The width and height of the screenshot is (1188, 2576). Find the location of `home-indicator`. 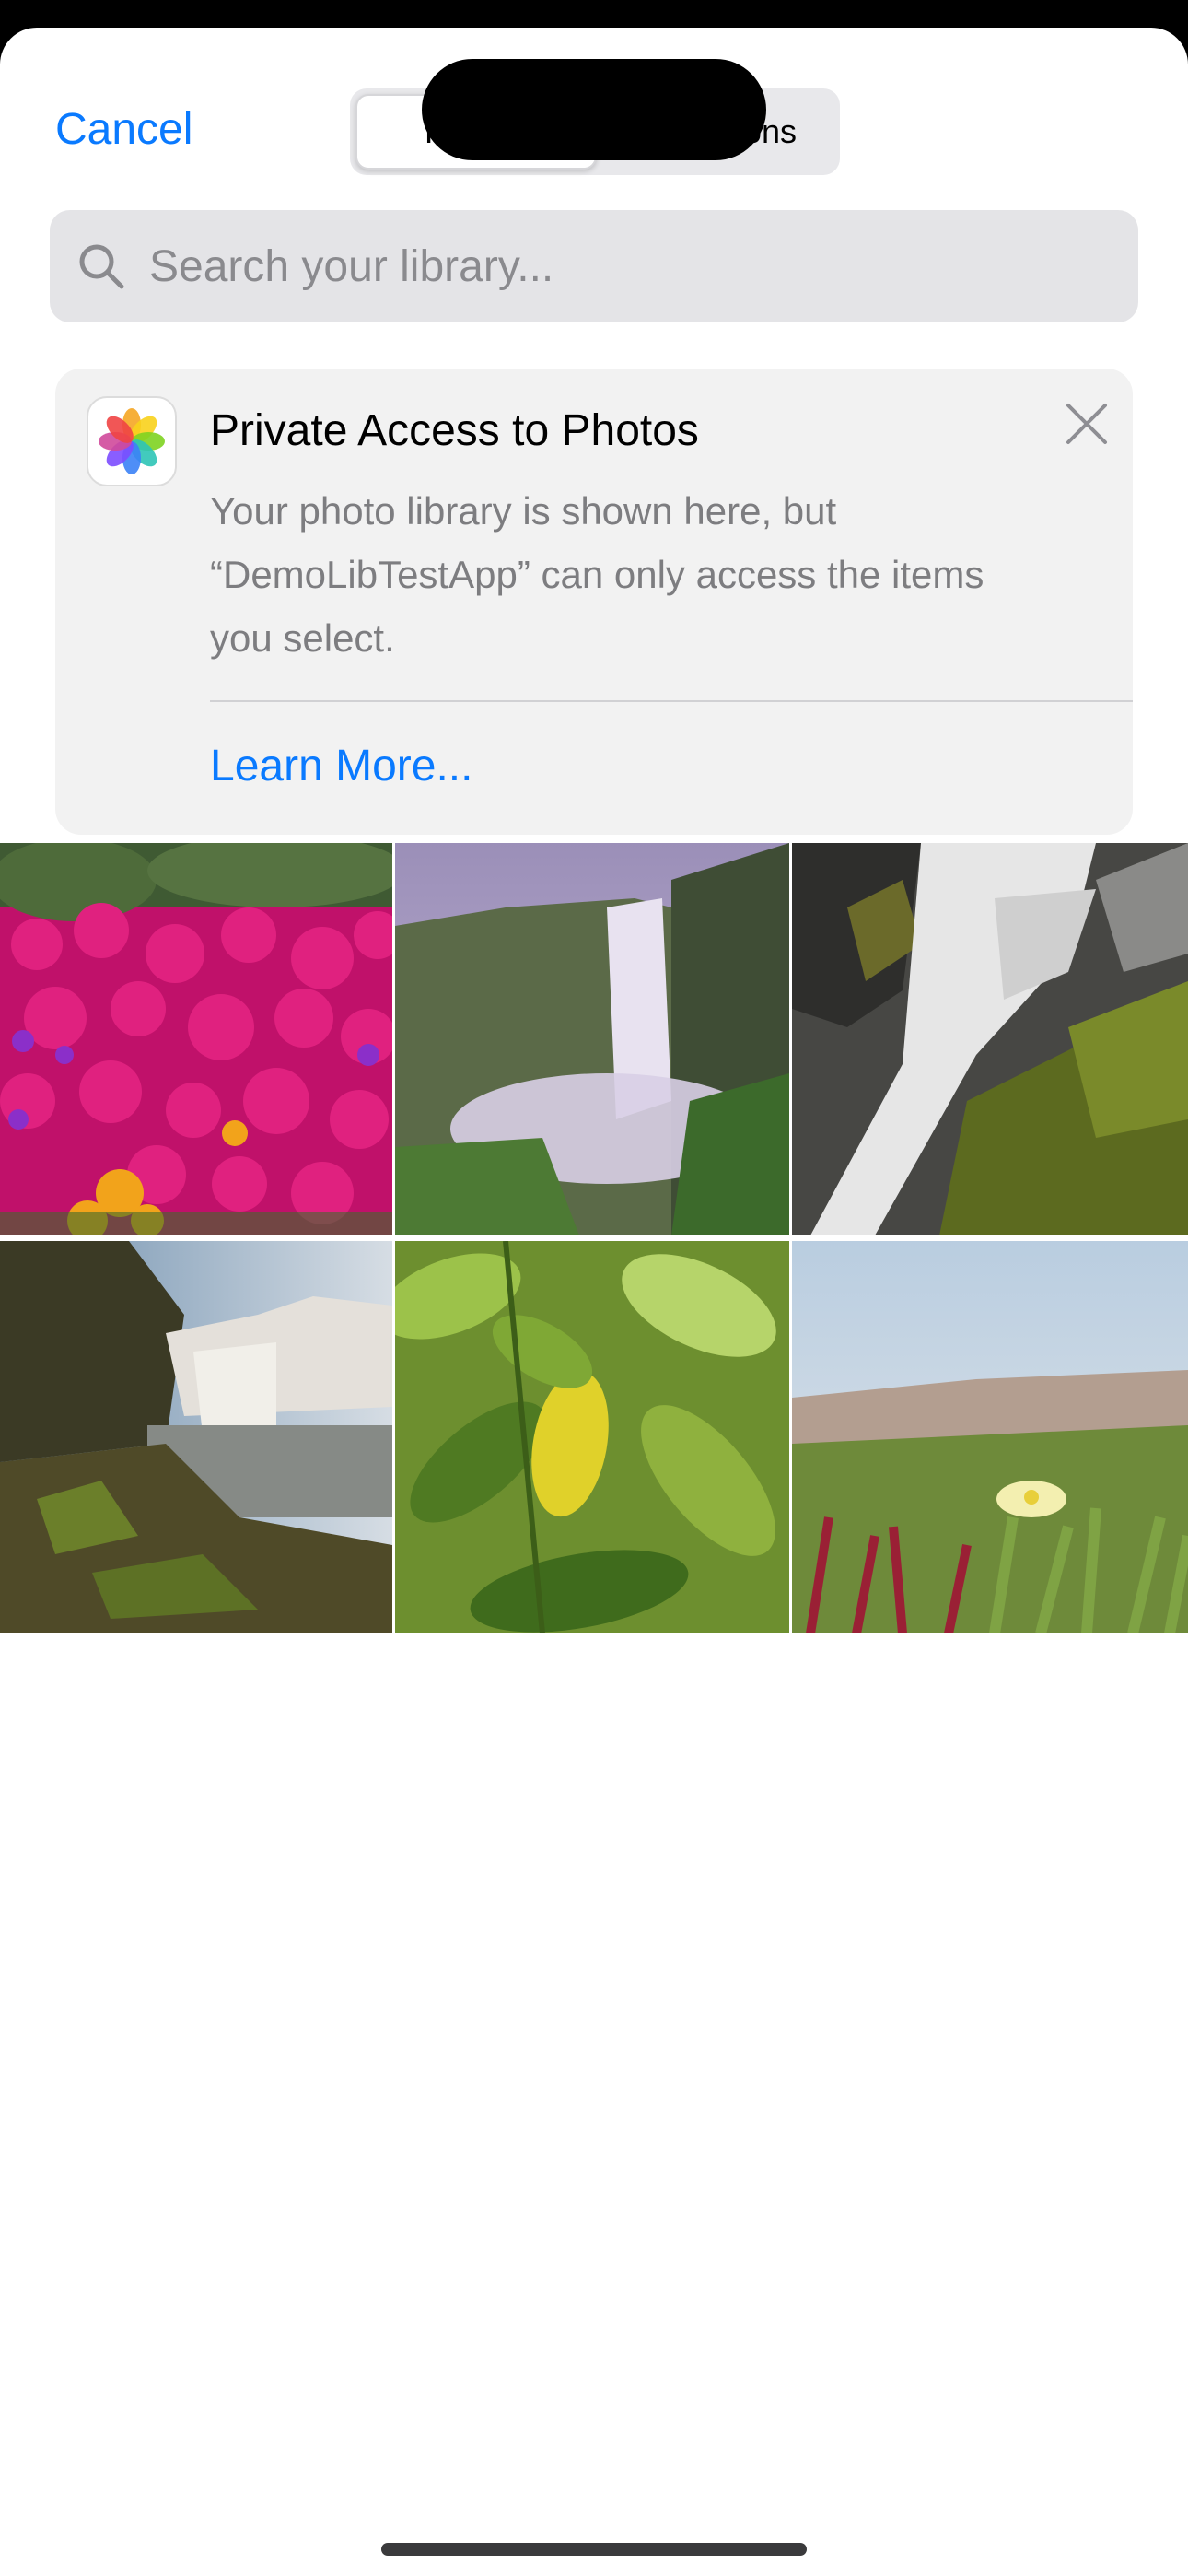

home-indicator is located at coordinates (594, 2549).